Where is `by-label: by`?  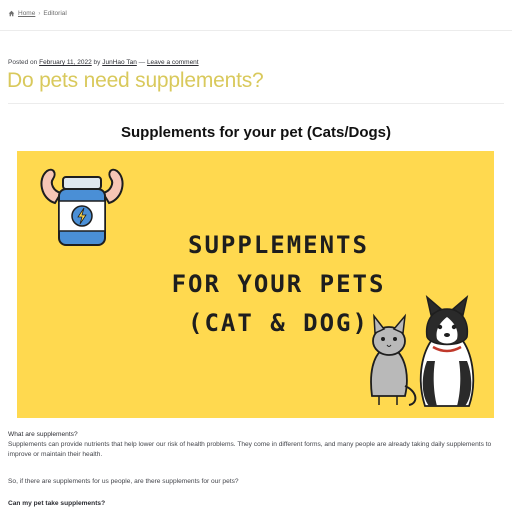 by-label: by is located at coordinates (97, 62).